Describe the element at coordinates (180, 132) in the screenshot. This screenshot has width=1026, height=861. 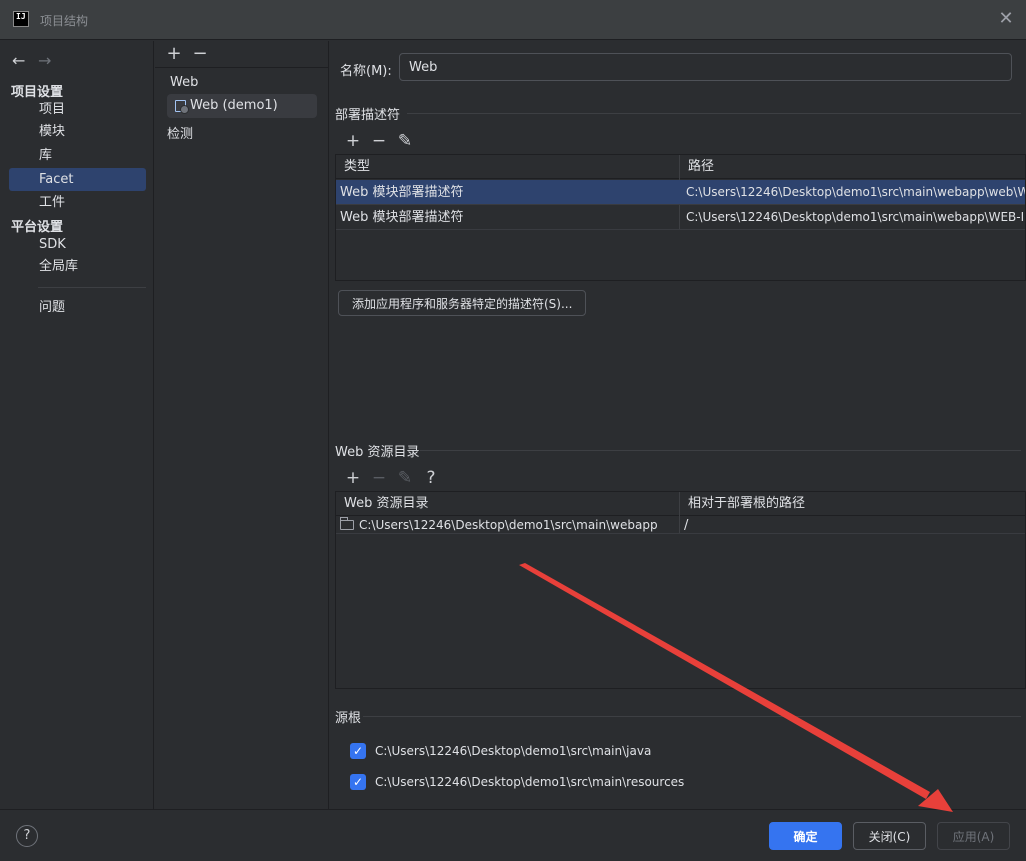
I see `facet-detection: 检测` at that location.